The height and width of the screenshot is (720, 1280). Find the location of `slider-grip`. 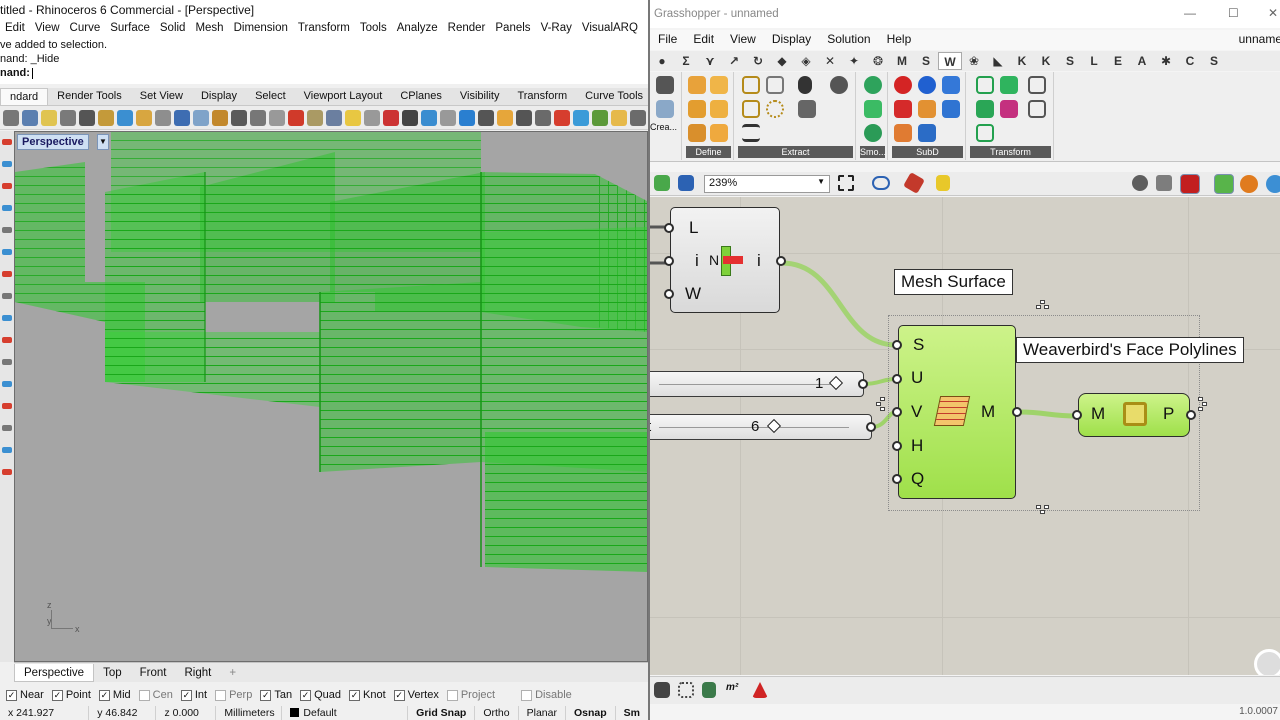

slider-grip is located at coordinates (774, 426).